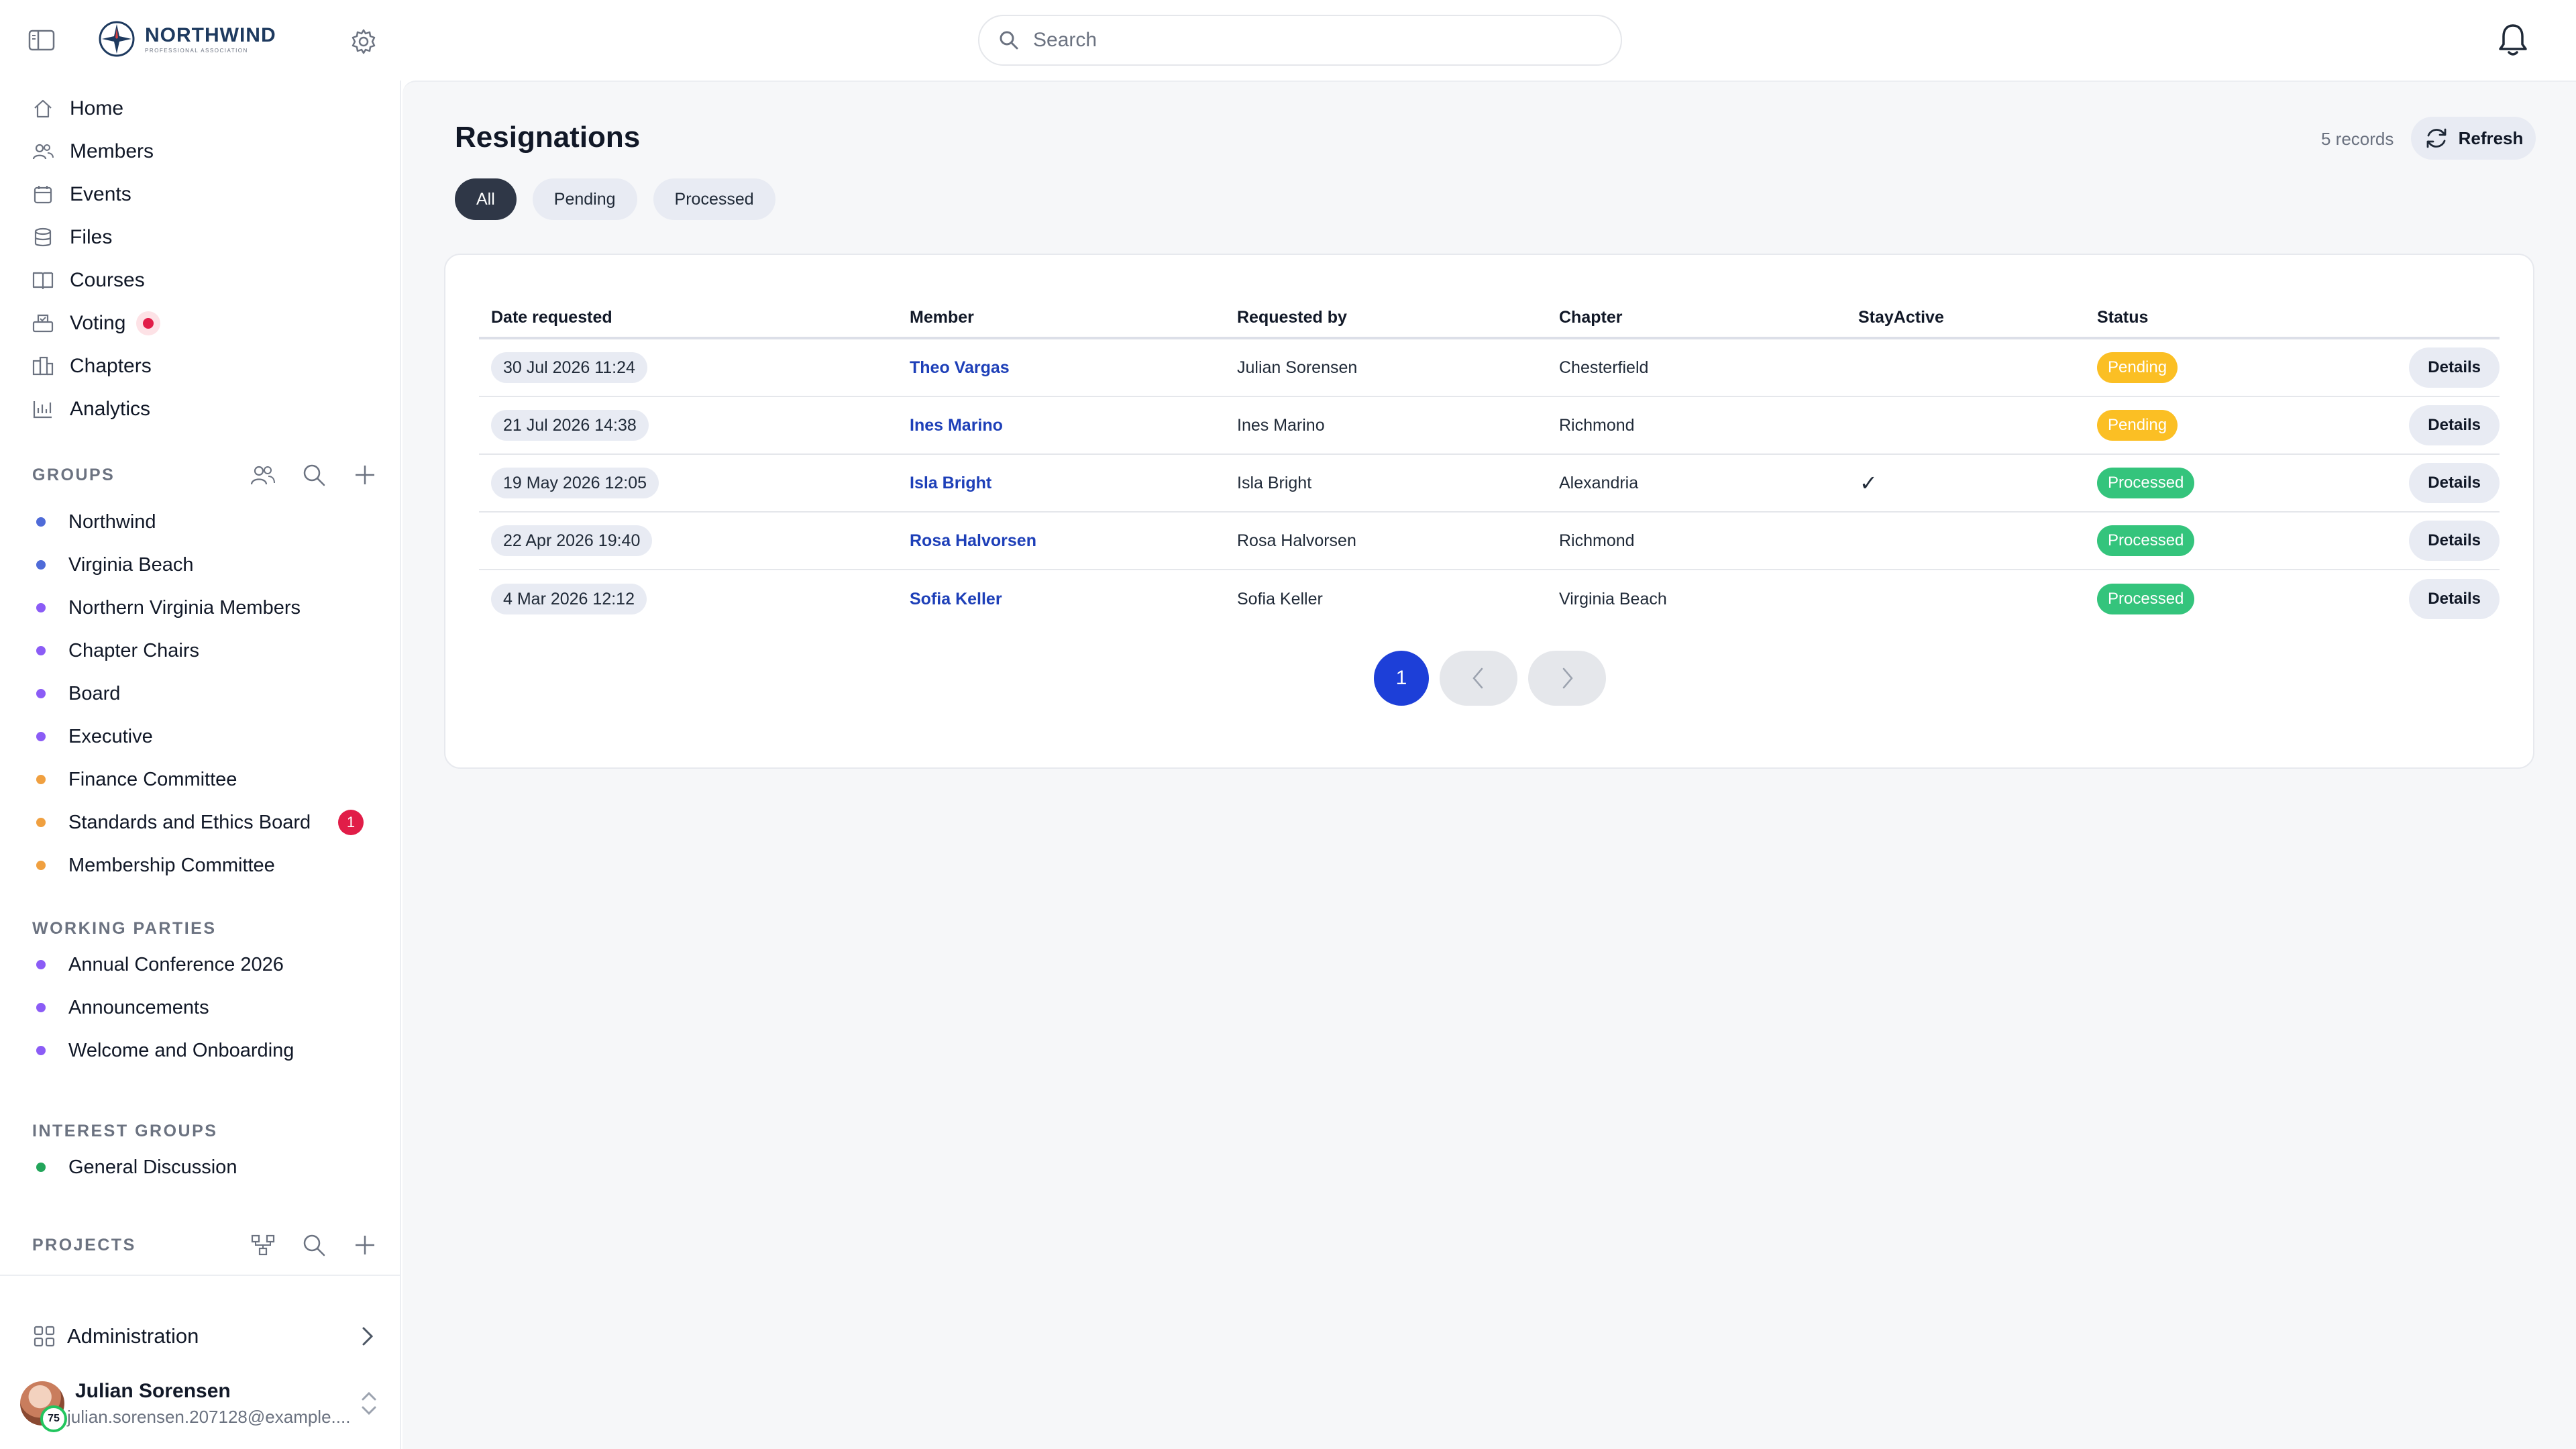  I want to click on group-label: Standards and Ethics Board, so click(189, 822).